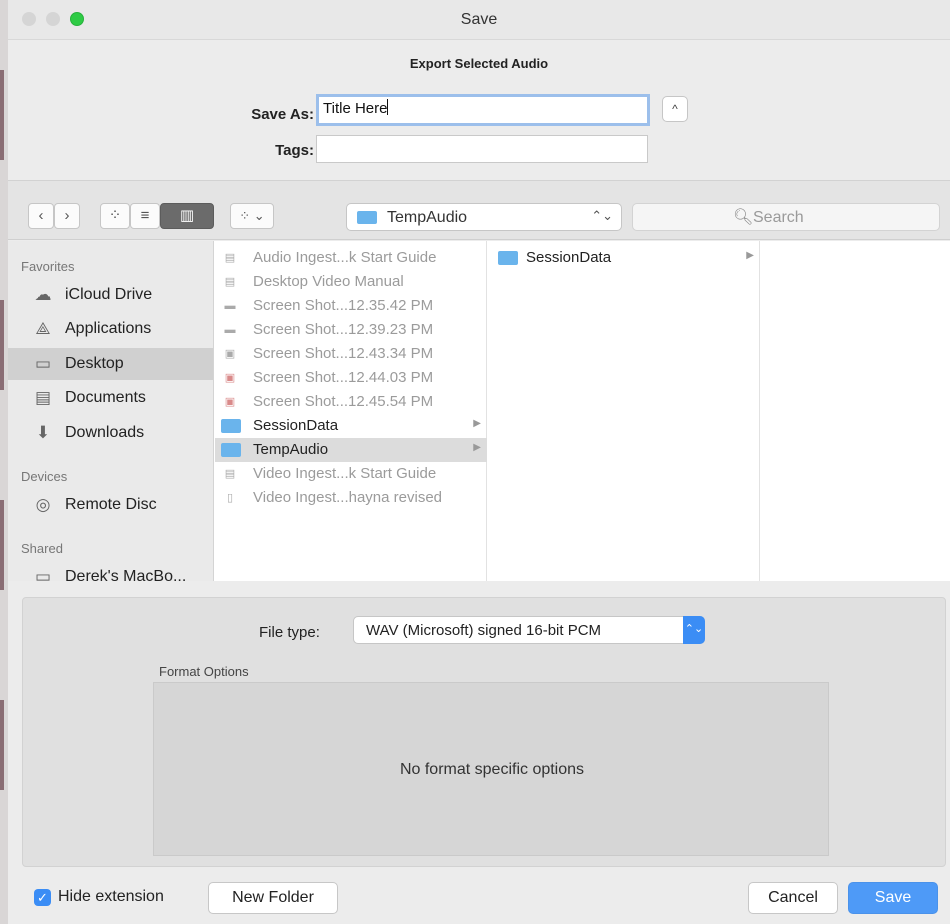 The height and width of the screenshot is (924, 950). Describe the element at coordinates (42, 548) in the screenshot. I see `shared-header: Shared` at that location.